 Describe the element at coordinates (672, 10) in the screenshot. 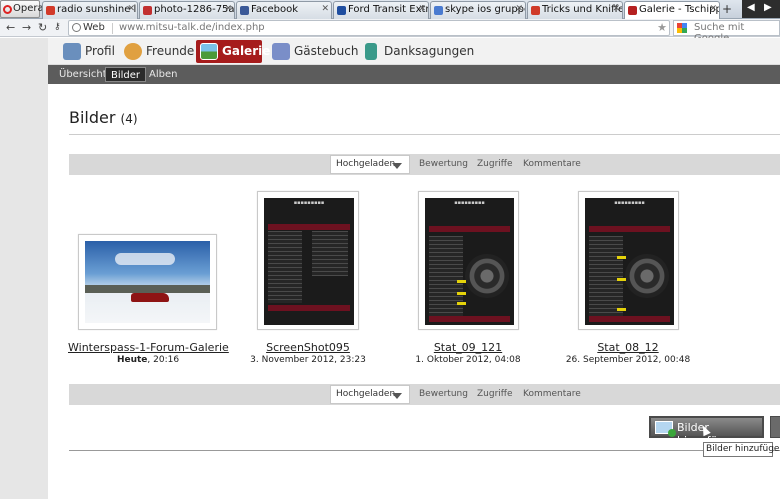

I see `browser-tab-active: Galerie - Tschippi ...✕` at that location.